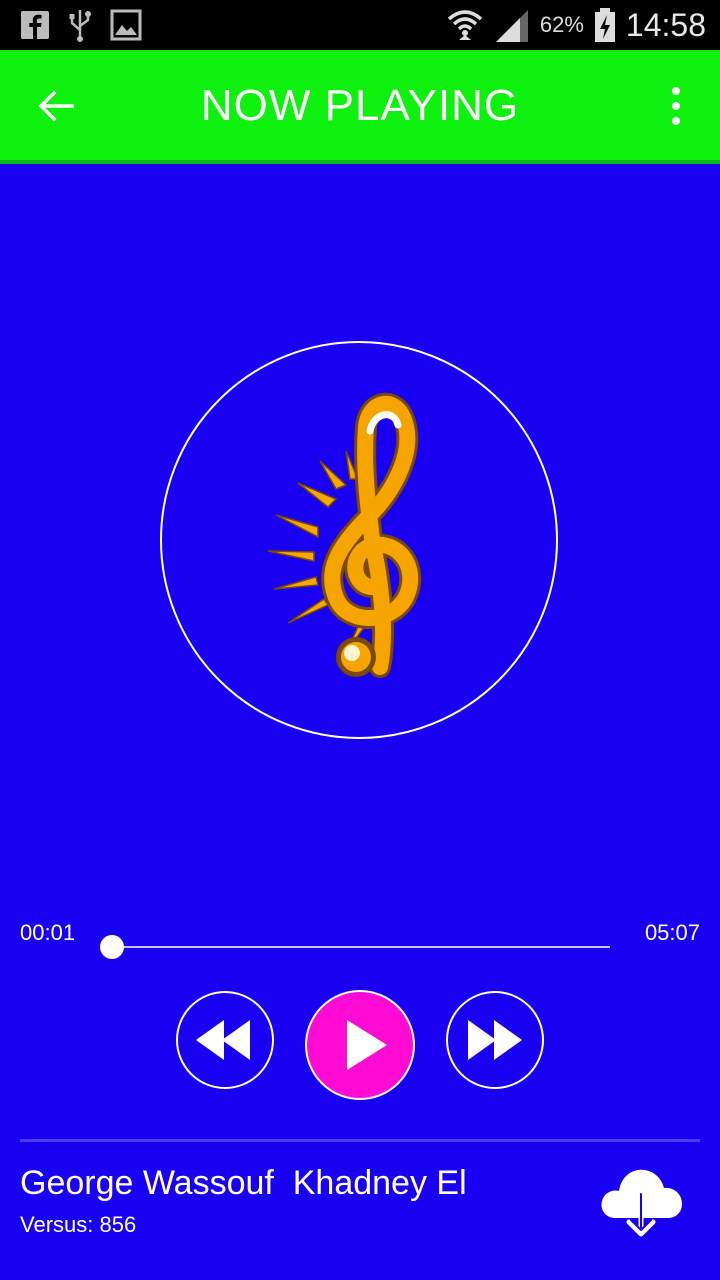 This screenshot has width=720, height=1280. Describe the element at coordinates (511, 26) in the screenshot. I see `signal-icon` at that location.